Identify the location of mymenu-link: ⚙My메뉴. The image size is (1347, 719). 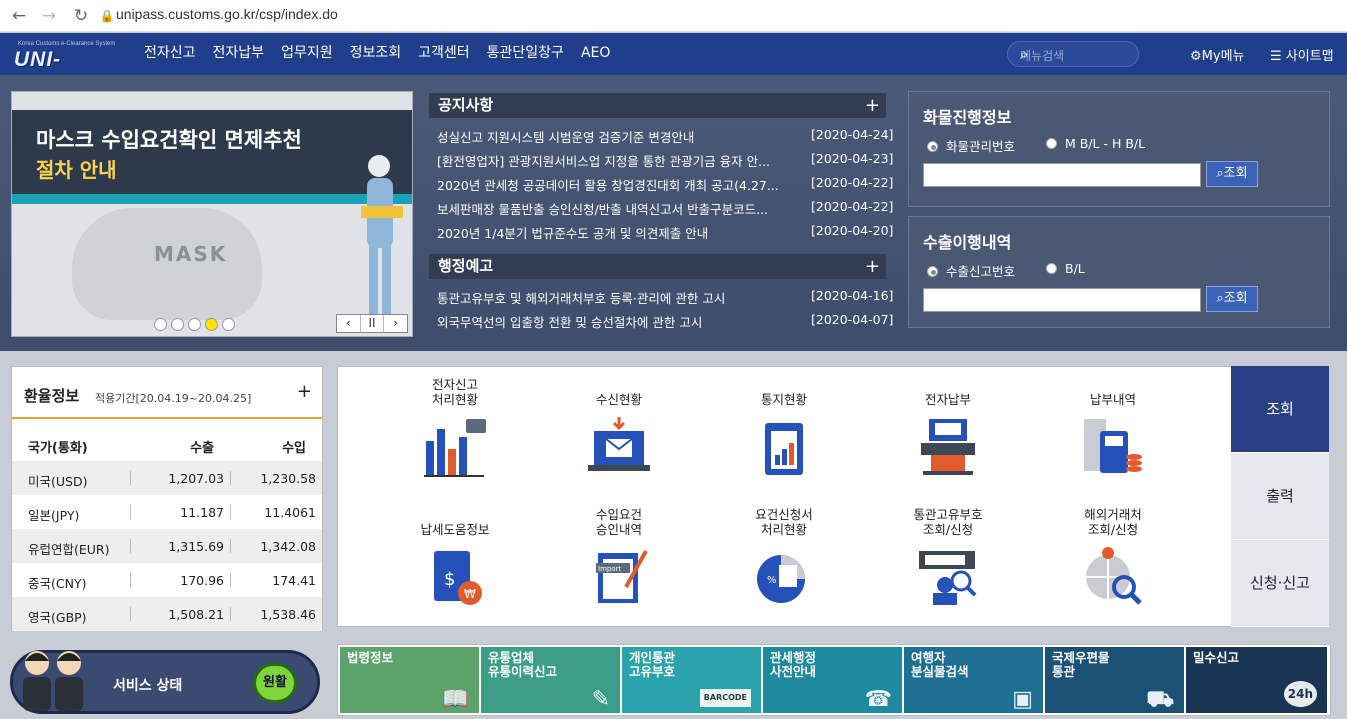
(1217, 54).